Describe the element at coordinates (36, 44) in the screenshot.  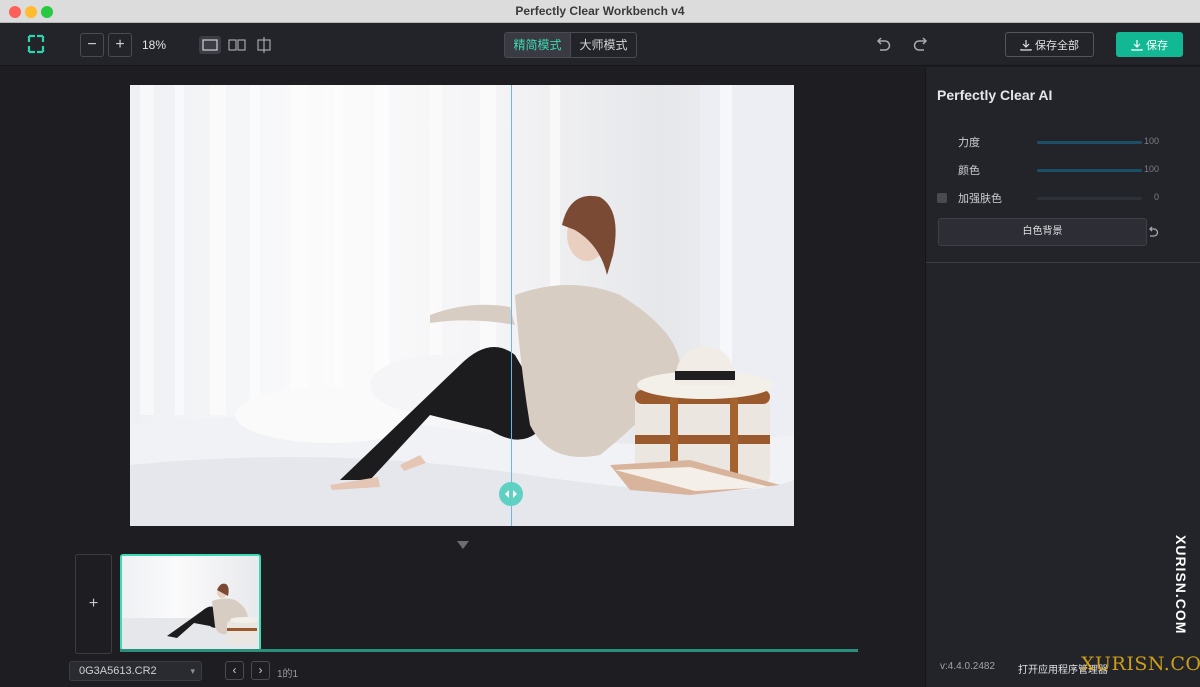
I see `app-logo-icon` at that location.